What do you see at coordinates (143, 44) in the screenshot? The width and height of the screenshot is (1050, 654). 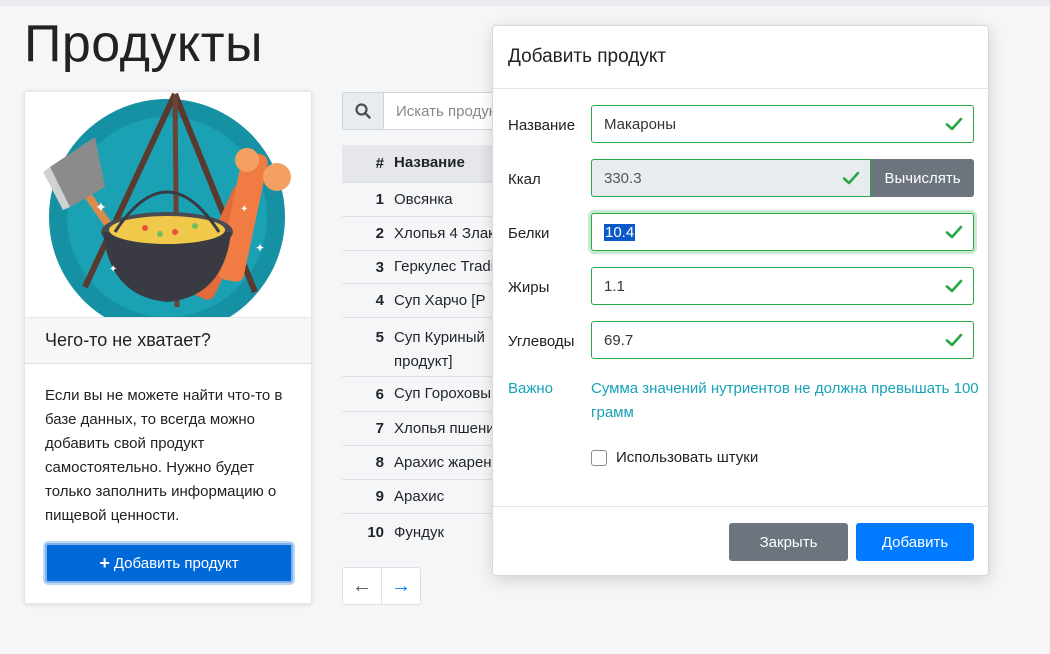 I see `page-title: Продукты` at bounding box center [143, 44].